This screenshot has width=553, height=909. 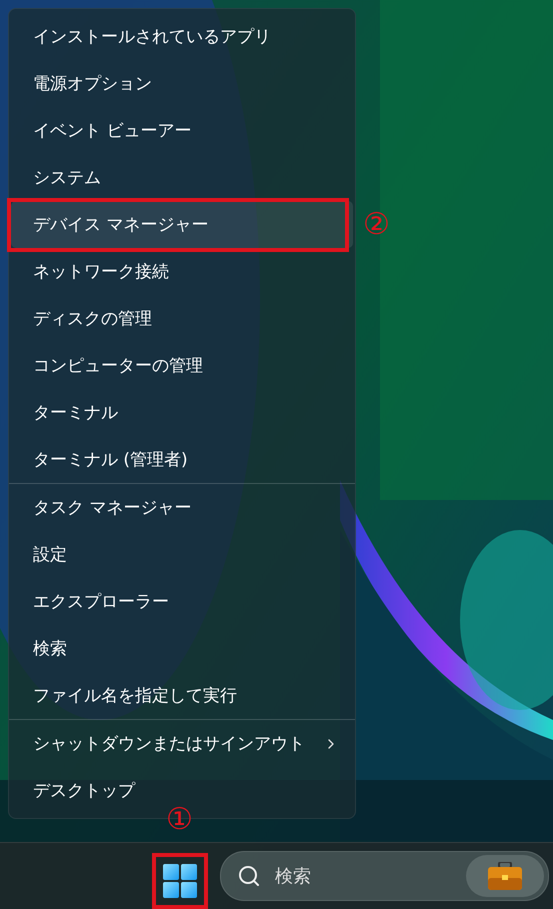 I want to click on menu-item: 設定, so click(x=182, y=554).